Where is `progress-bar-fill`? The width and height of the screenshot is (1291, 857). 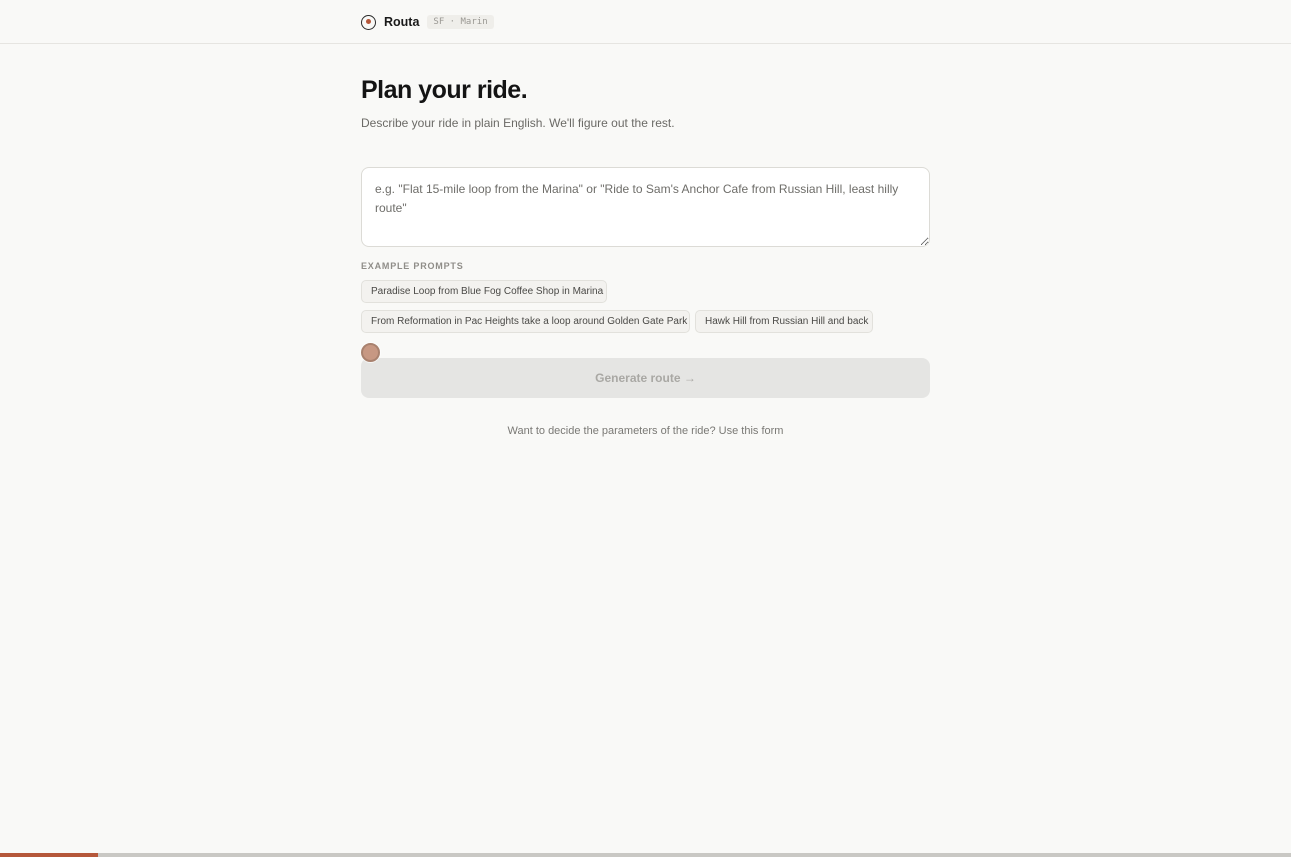 progress-bar-fill is located at coordinates (49, 855).